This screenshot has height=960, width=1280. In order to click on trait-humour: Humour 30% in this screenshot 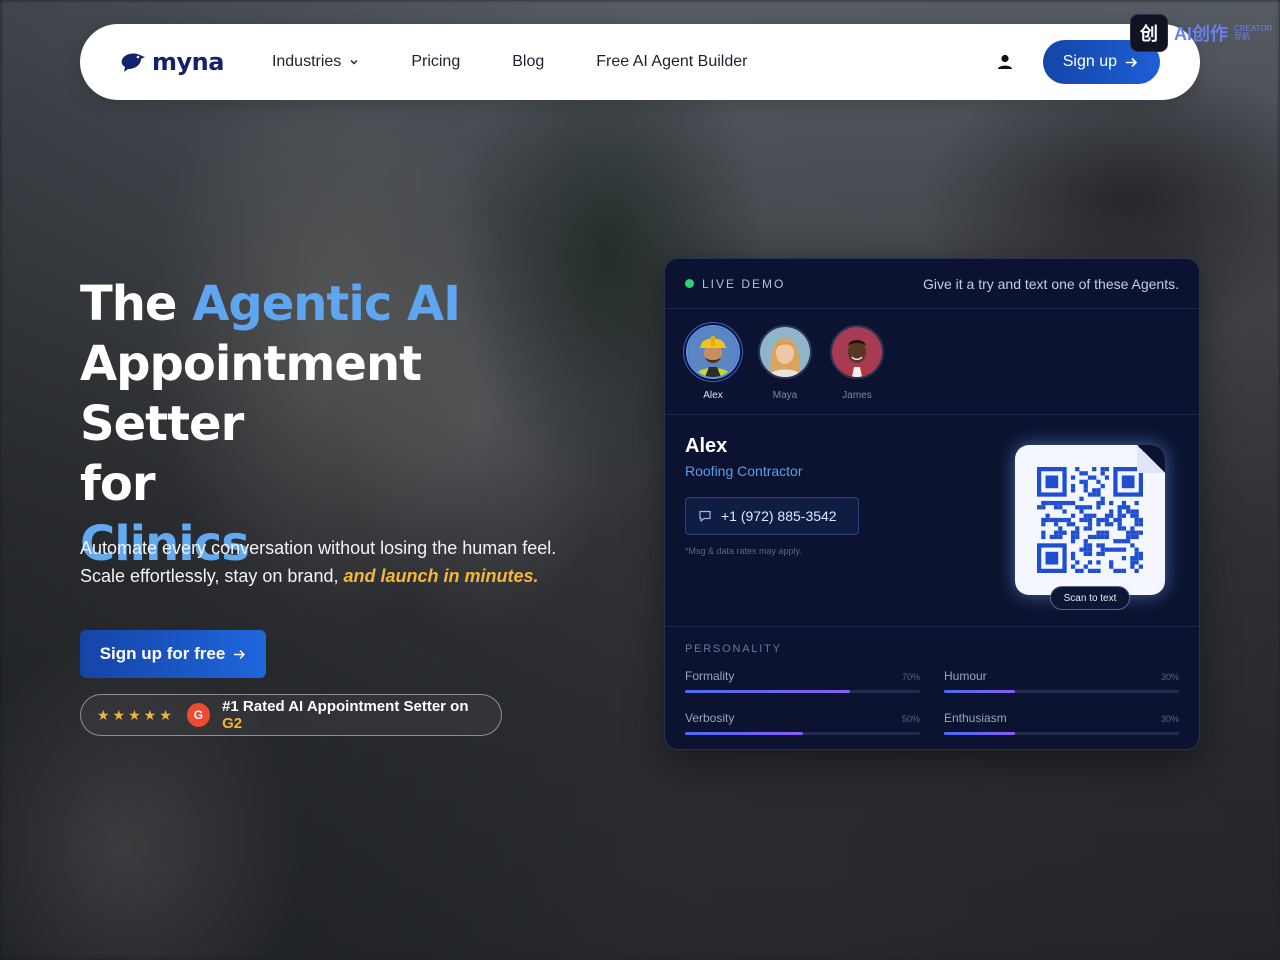, I will do `click(1061, 681)`.